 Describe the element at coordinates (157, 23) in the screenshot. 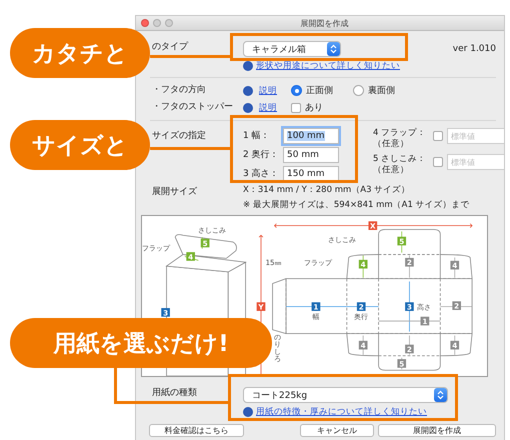

I see `minimize-button` at that location.